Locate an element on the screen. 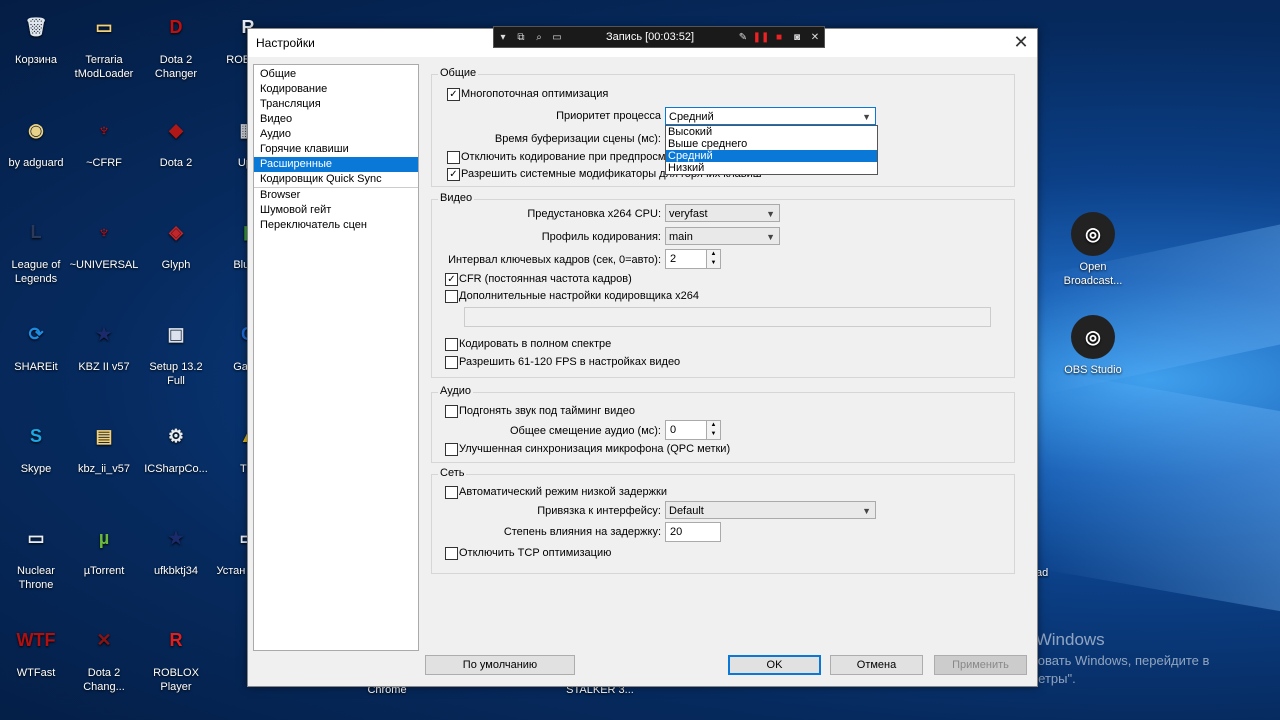 Image resolution: width=1280 pixels, height=720 pixels. desktop-icon: D Dota 2 Changer is located at coordinates (176, 43).